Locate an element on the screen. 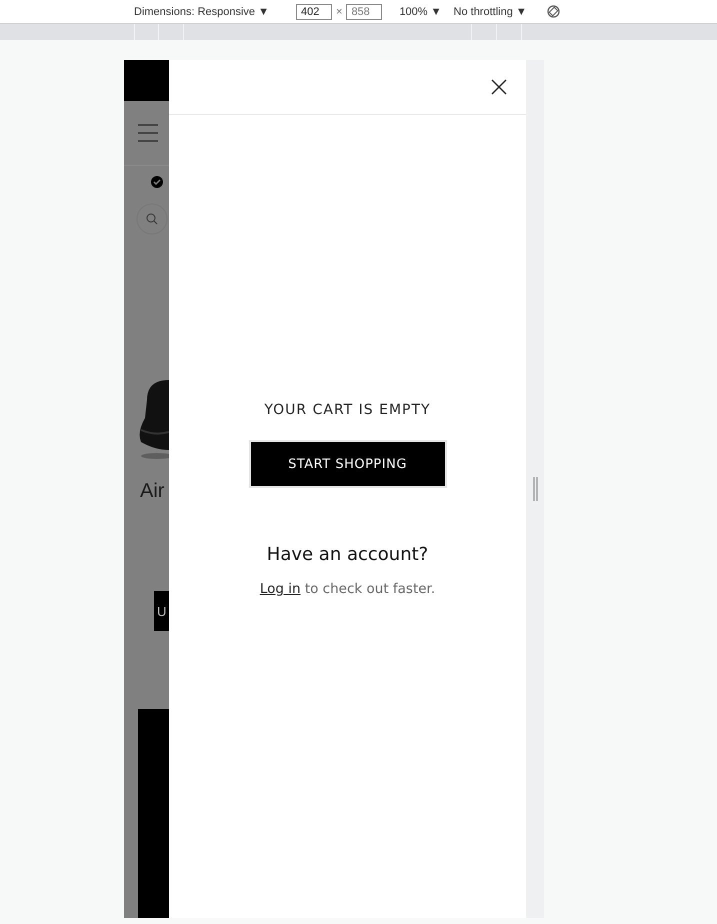 This screenshot has width=717, height=924. zoom-dropdown: 100% ▼ is located at coordinates (420, 12).